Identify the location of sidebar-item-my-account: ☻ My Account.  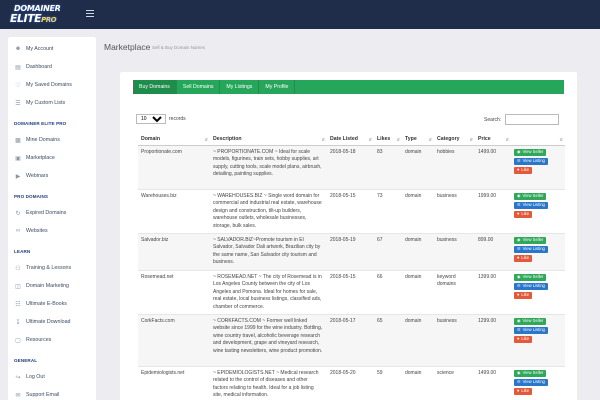
(52, 49).